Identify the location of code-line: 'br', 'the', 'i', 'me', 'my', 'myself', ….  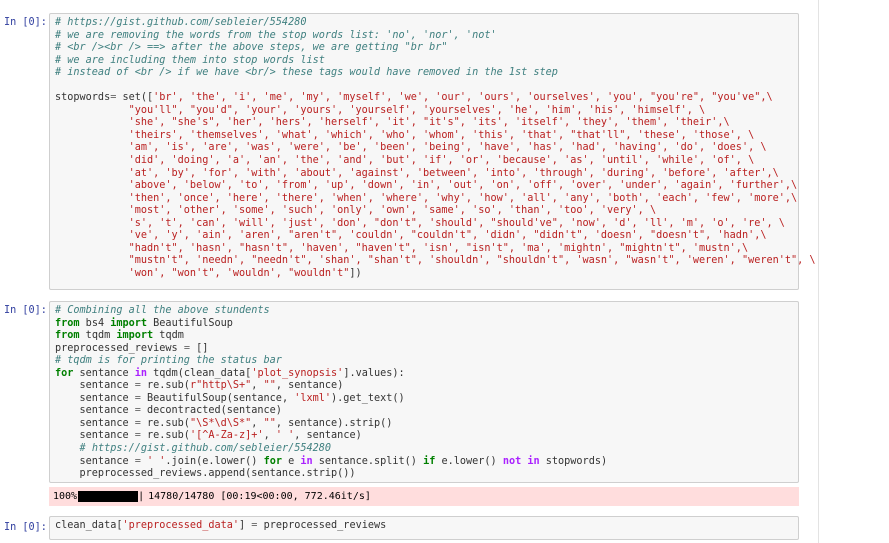
(463, 98).